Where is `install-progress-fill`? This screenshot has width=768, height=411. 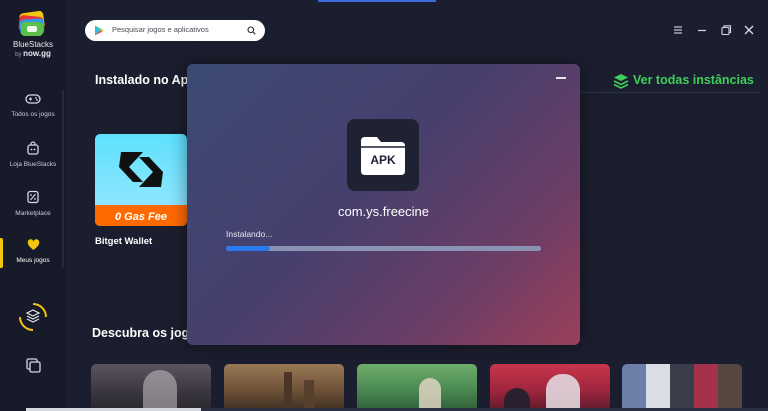
install-progress-fill is located at coordinates (248, 248).